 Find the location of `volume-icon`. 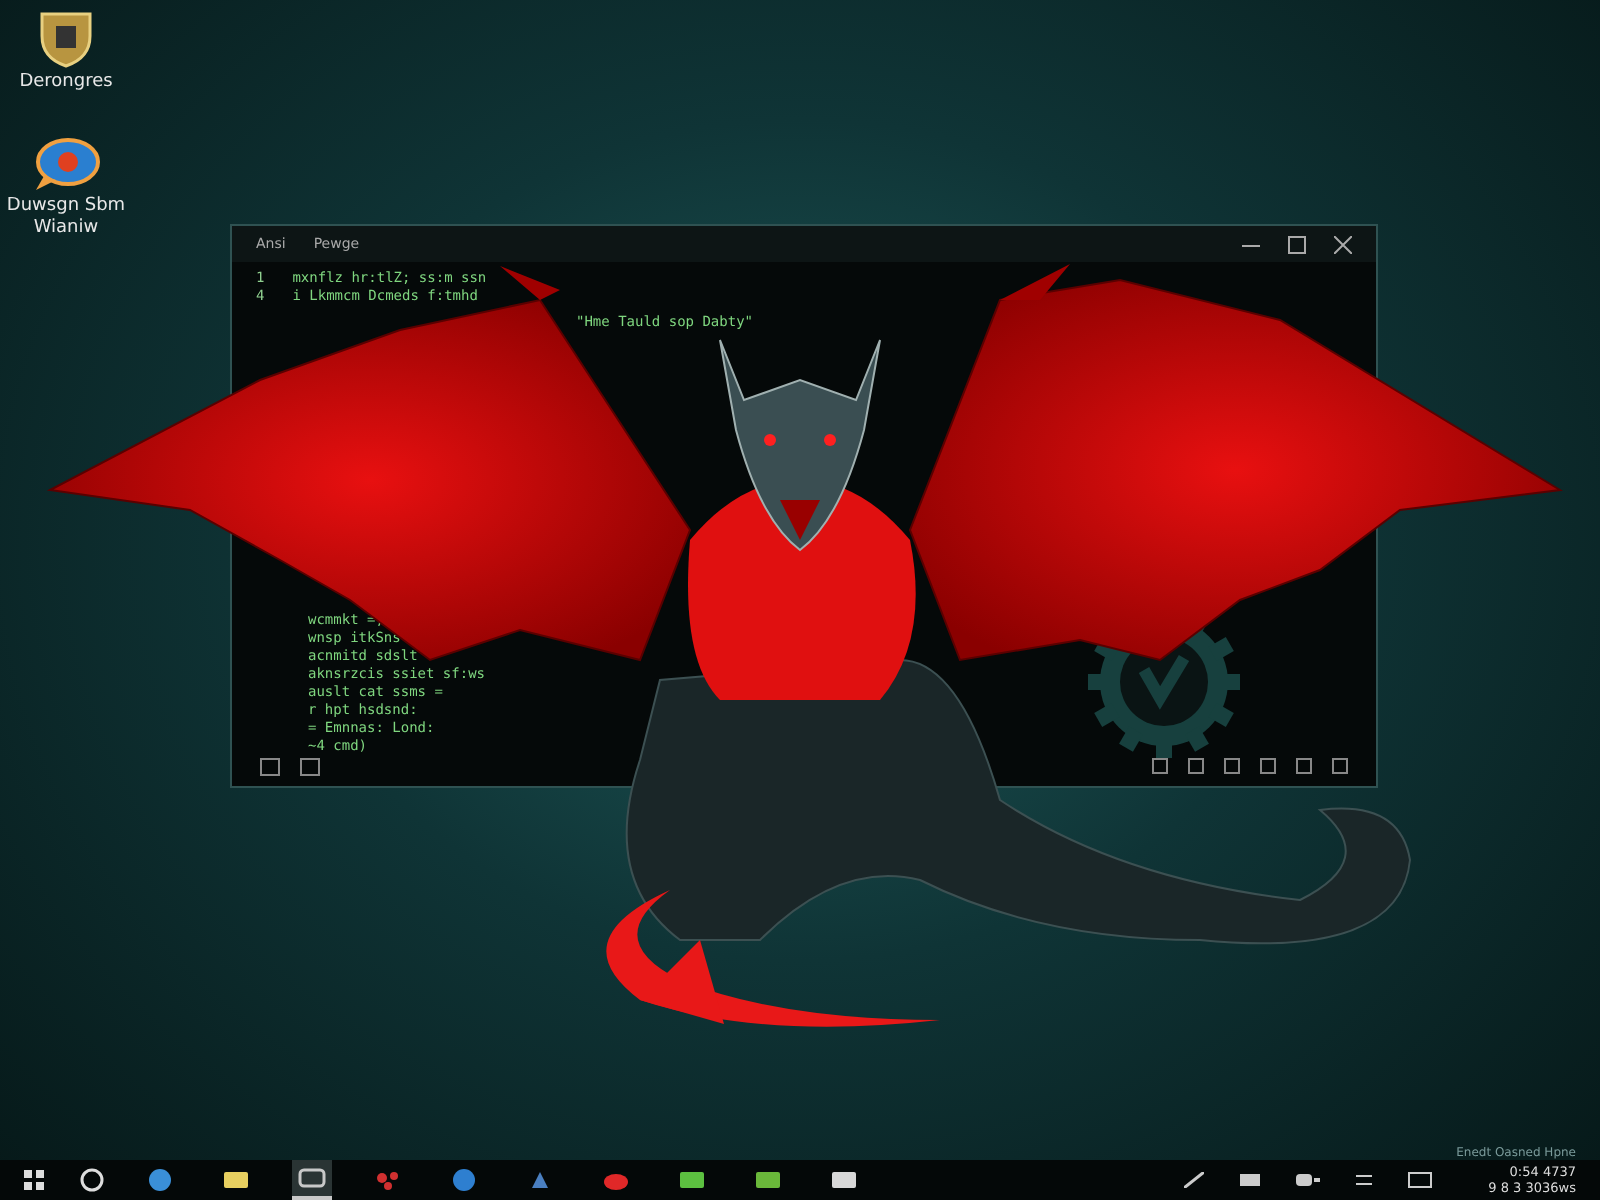

volume-icon is located at coordinates (1308, 1180).